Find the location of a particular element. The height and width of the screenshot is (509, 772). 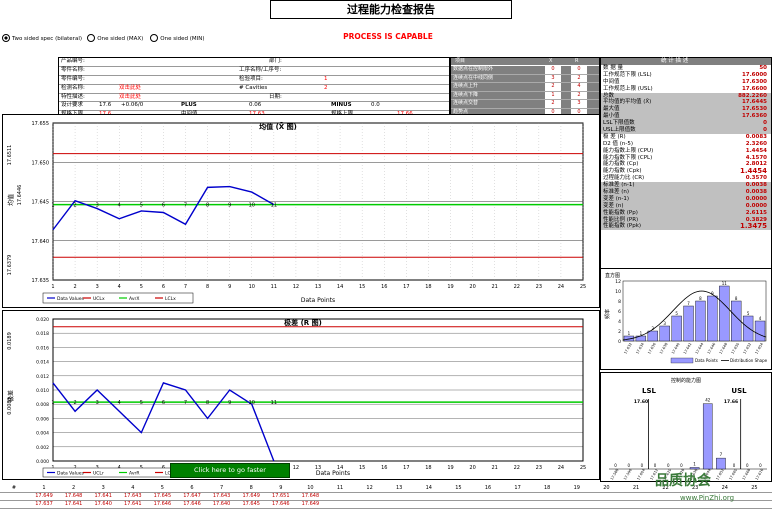

data-table-cell: 19 is located at coordinates (577, 488).